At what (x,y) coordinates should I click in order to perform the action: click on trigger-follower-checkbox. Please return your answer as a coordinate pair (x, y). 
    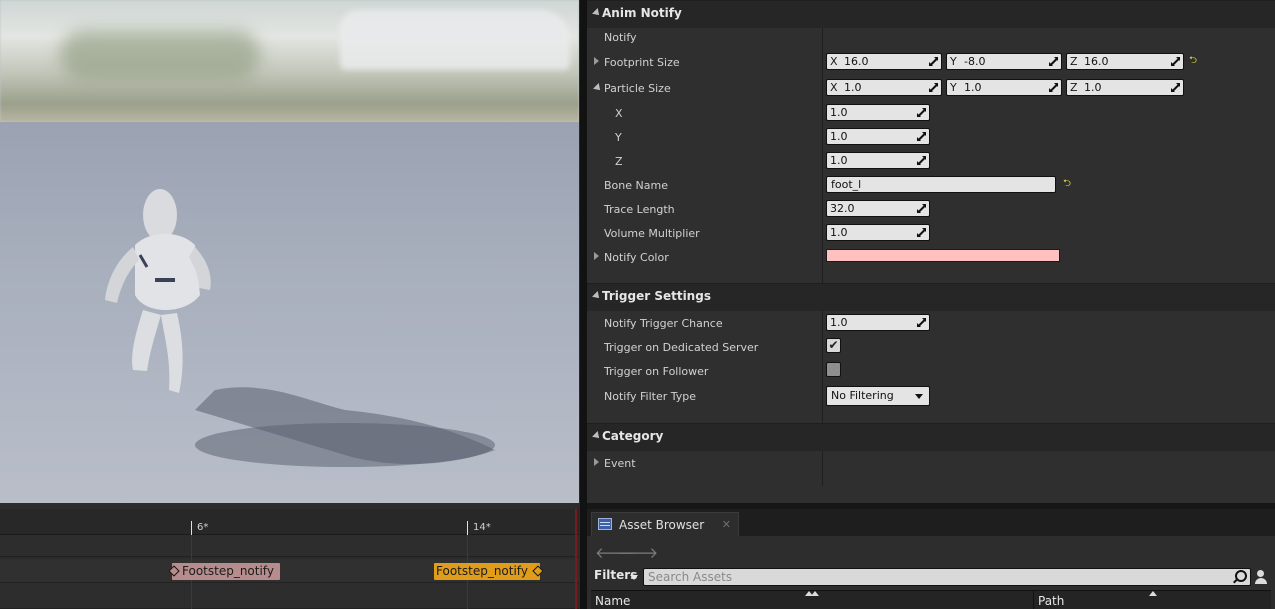
    Looking at the image, I should click on (833, 369).